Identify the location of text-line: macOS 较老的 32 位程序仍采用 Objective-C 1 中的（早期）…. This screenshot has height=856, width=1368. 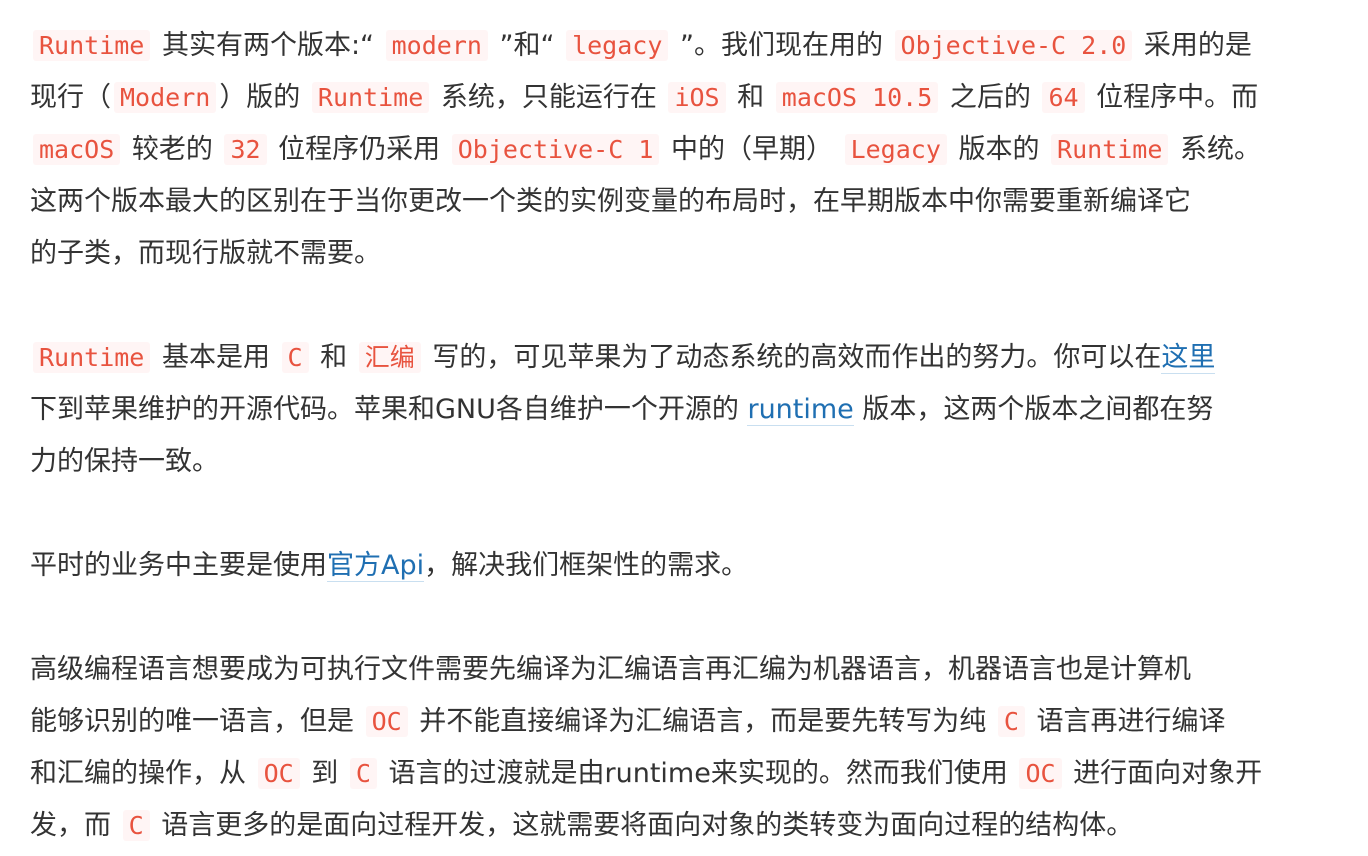
(680, 150).